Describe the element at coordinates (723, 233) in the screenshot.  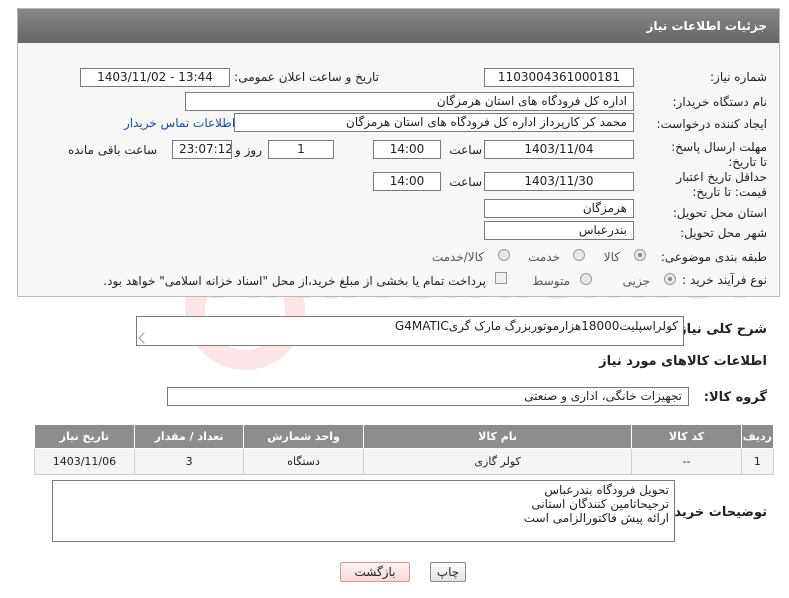
I see `city-label: شهر محل تحویل:` at that location.